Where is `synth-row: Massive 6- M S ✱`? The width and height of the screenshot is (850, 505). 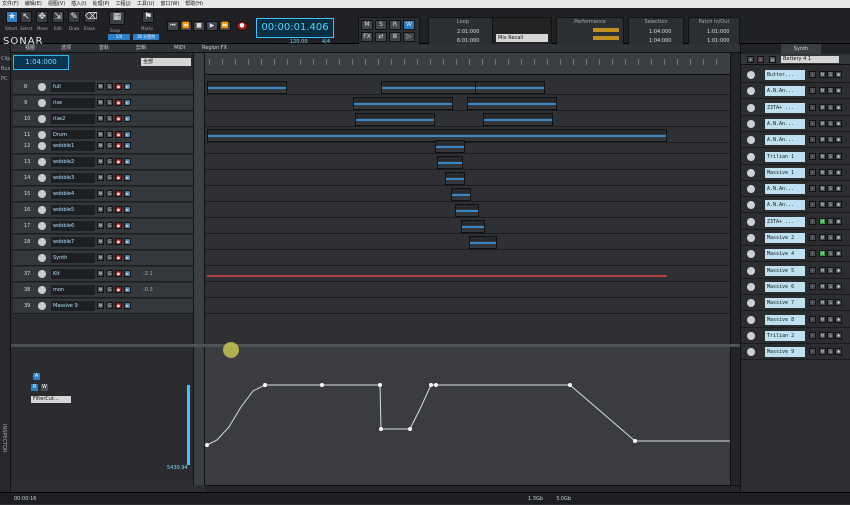 synth-row: Massive 6- M S ✱ is located at coordinates (795, 287).